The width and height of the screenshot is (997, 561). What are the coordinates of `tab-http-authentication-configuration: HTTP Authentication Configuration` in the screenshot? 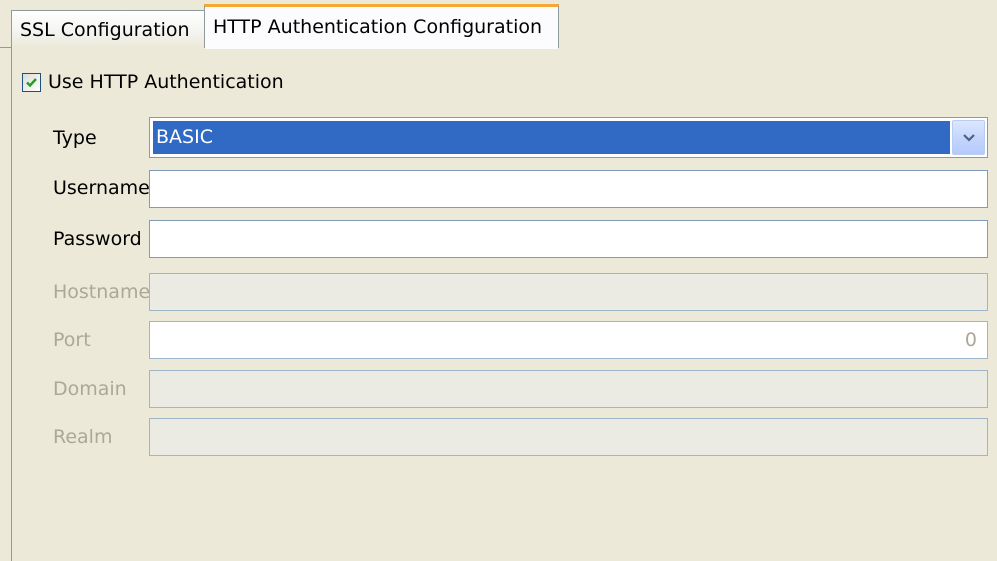 It's located at (381, 26).